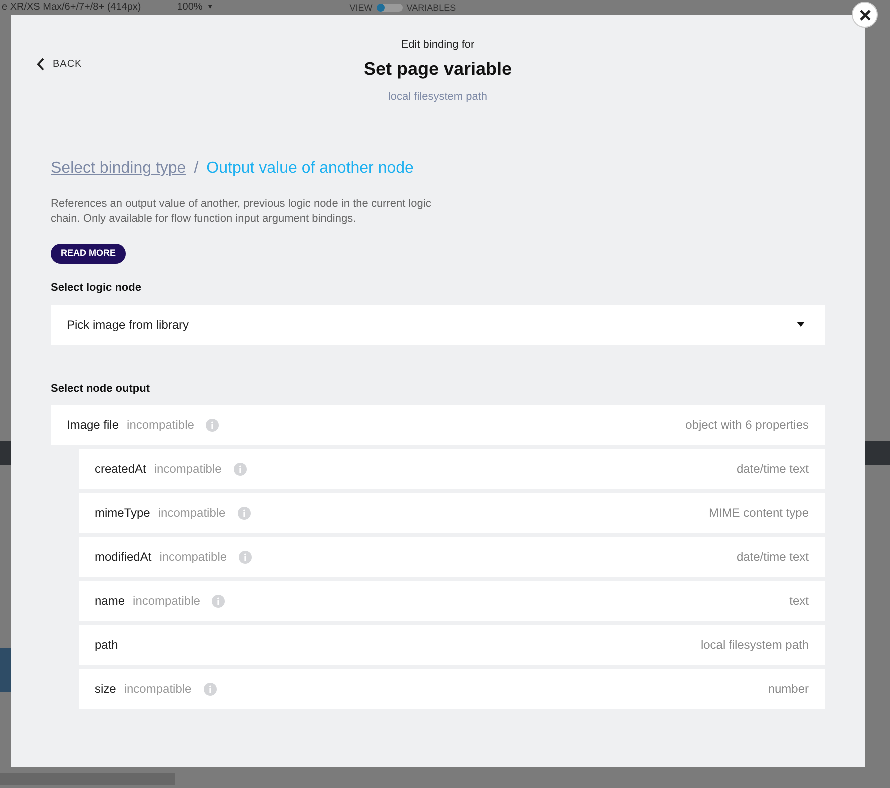 The image size is (890, 788). I want to click on output-type: MIME content type, so click(758, 513).